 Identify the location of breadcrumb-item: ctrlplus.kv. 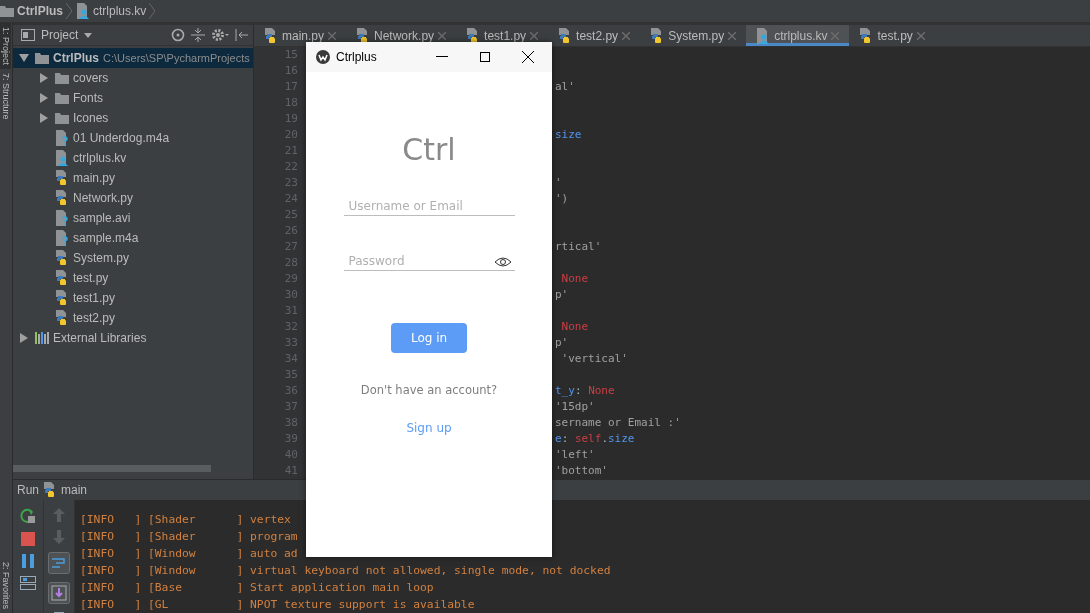
(120, 11).